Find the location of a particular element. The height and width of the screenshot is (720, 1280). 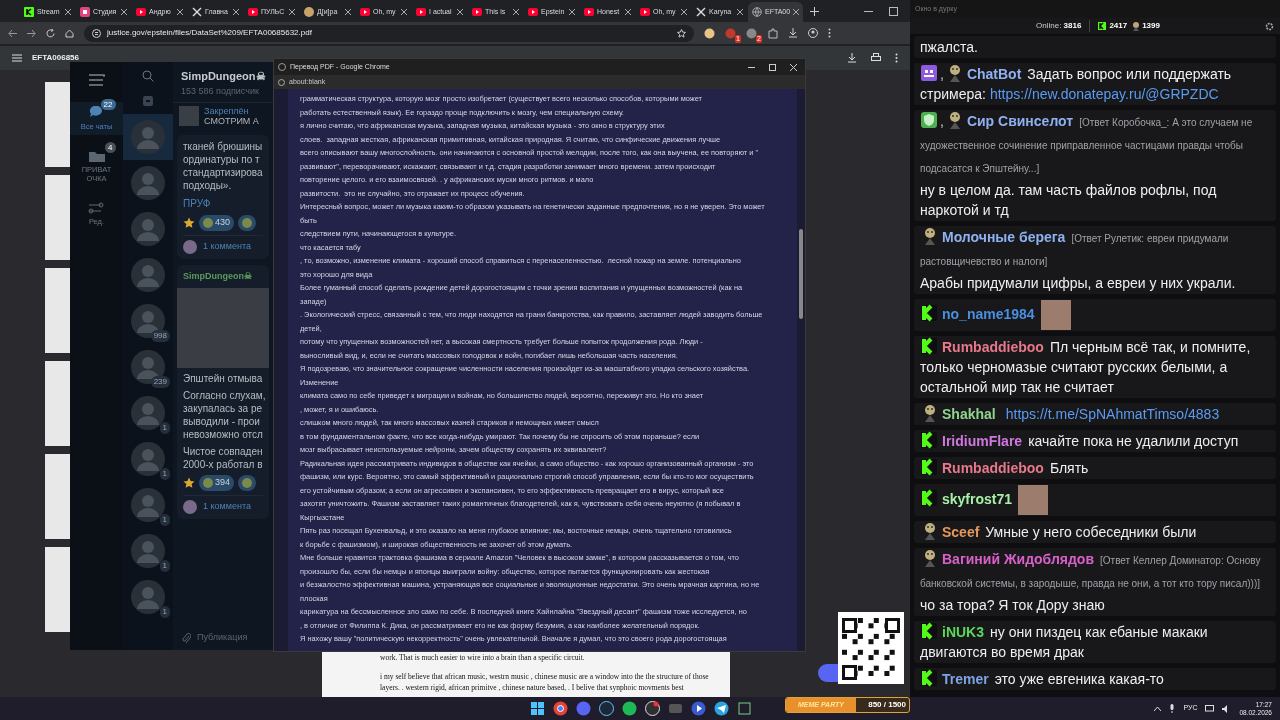

reaction-pill: 430 is located at coordinates (217, 223).